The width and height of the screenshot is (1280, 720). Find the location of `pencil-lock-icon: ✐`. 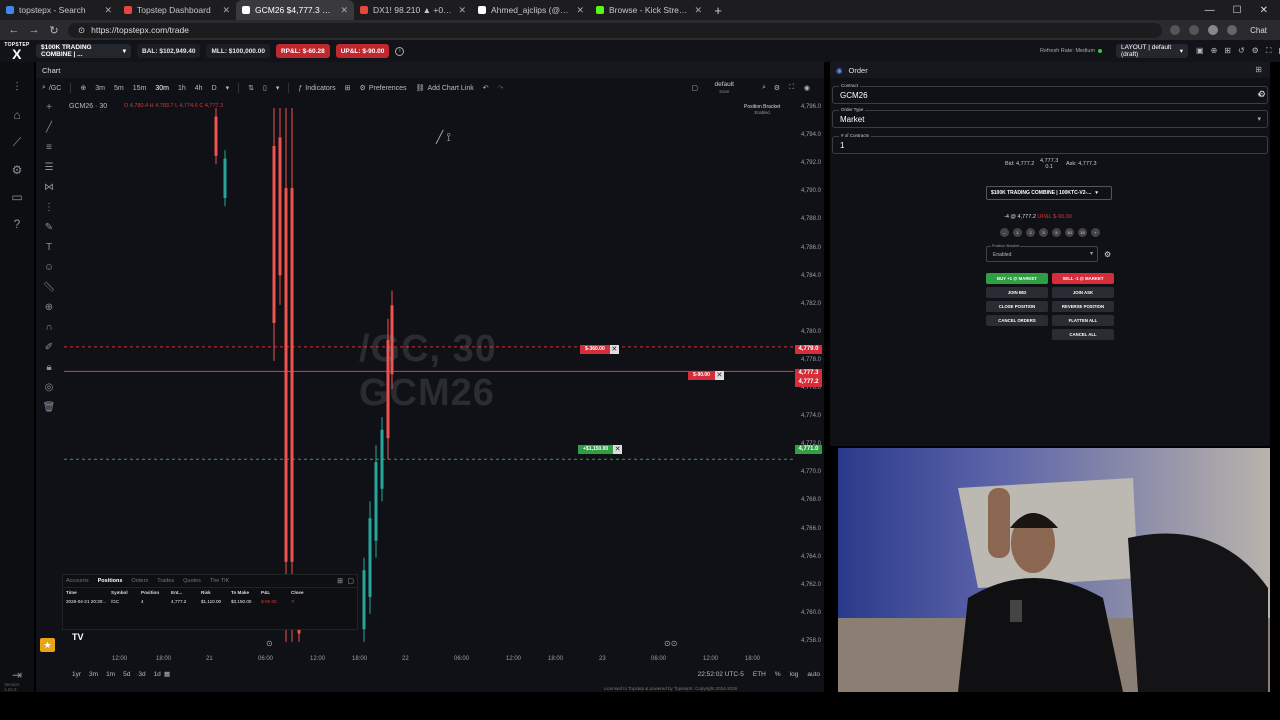

pencil-lock-icon: ✐ is located at coordinates (49, 347).